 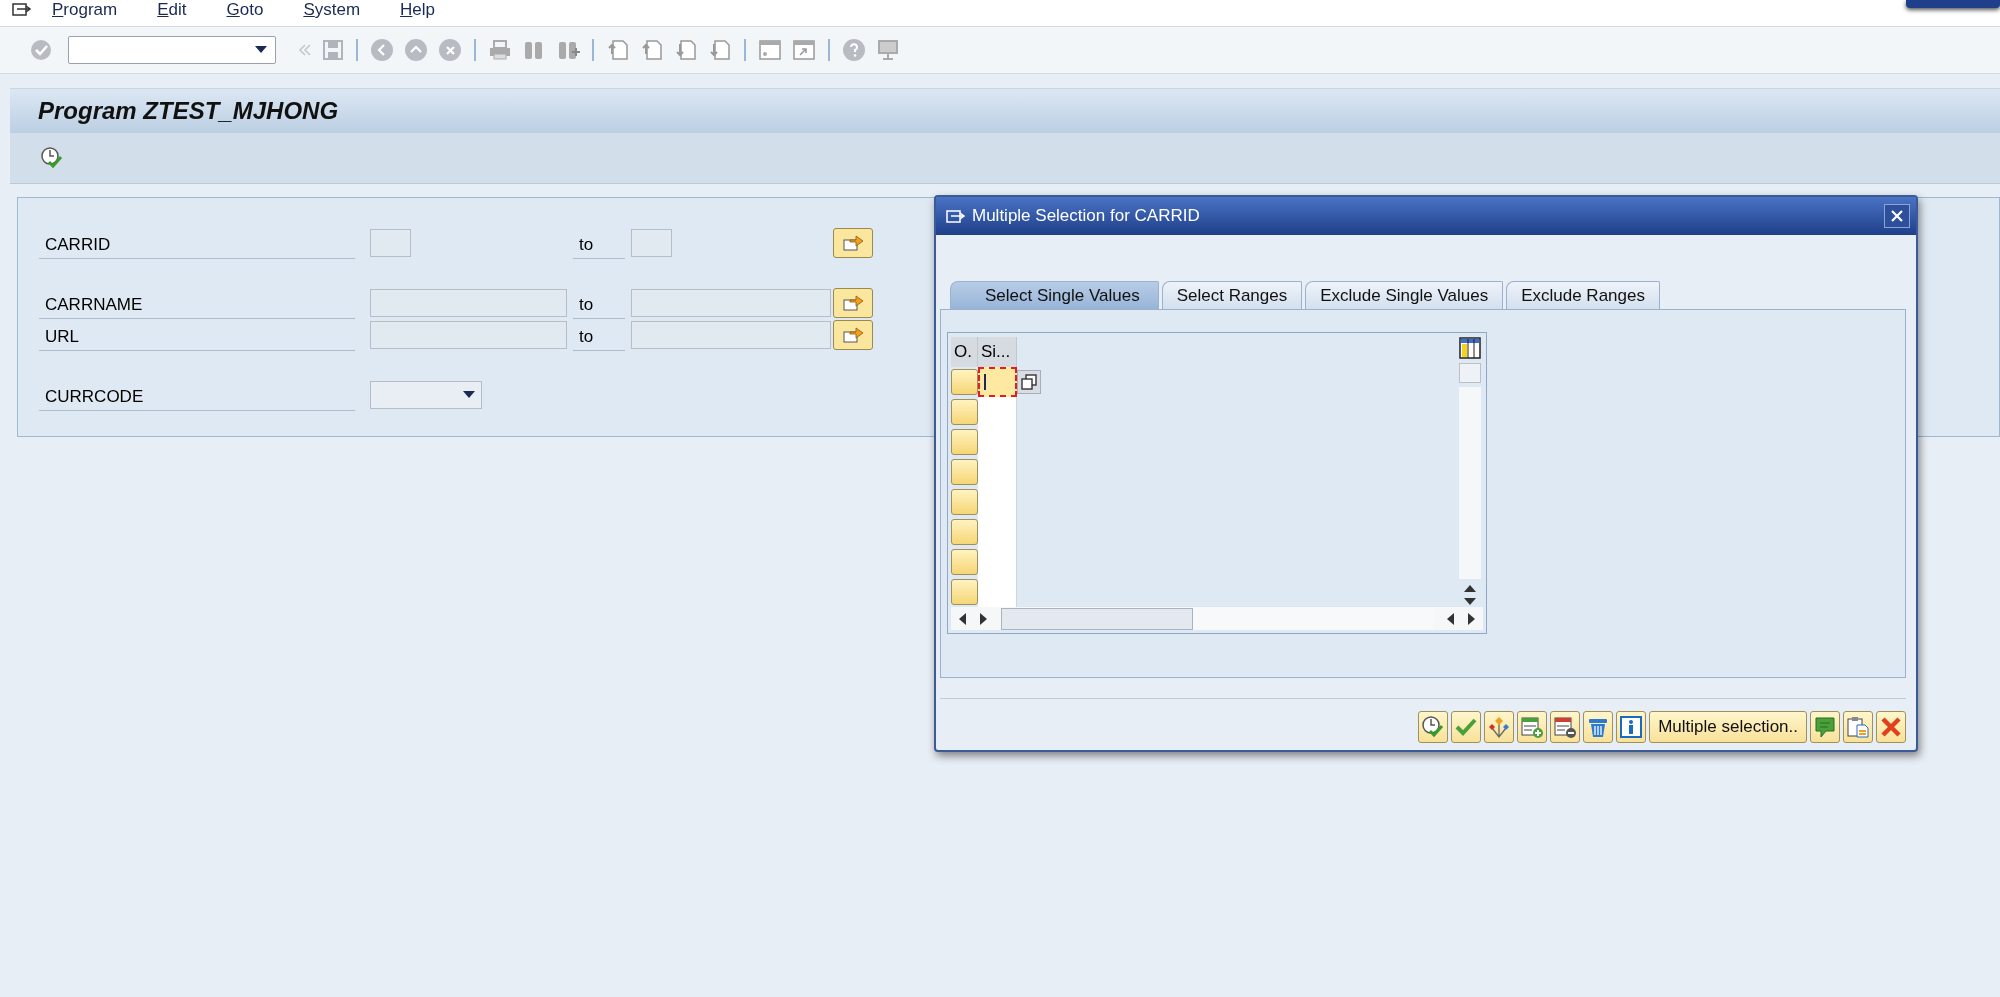 I want to click on info-button, so click(x=1631, y=726).